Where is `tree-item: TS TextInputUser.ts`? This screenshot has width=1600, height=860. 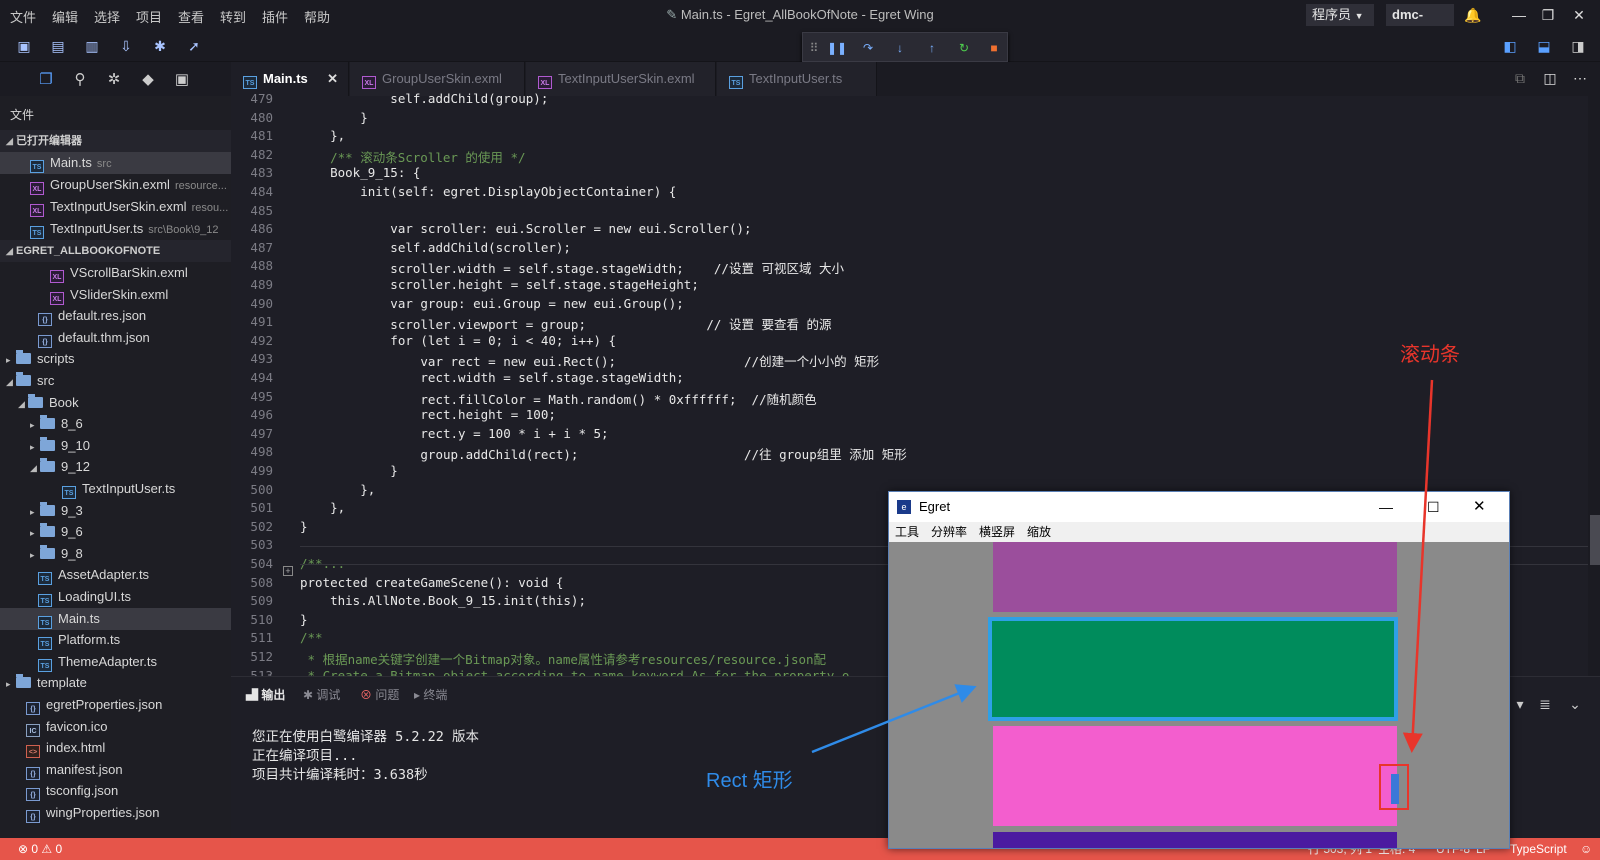
tree-item: TS TextInputUser.ts is located at coordinates (115, 489).